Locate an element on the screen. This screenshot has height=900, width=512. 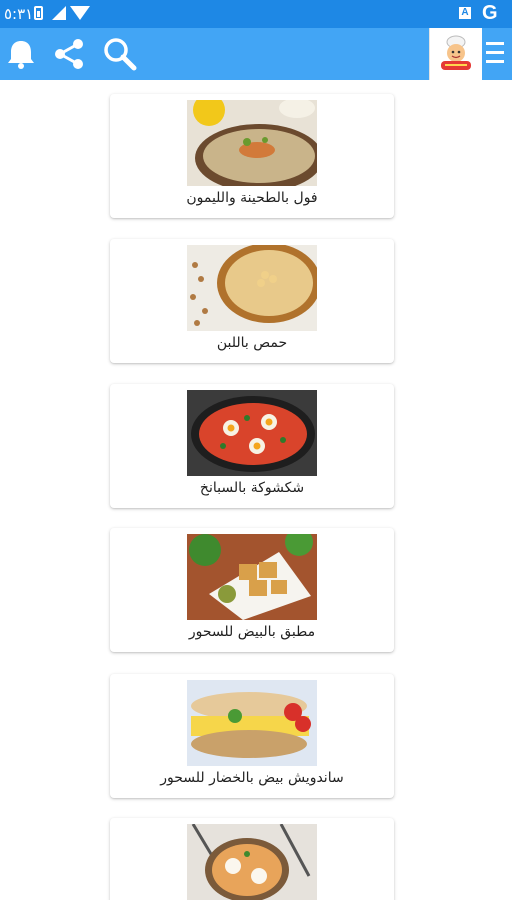
recipe-title: حمص باللبن is located at coordinates (252, 343).